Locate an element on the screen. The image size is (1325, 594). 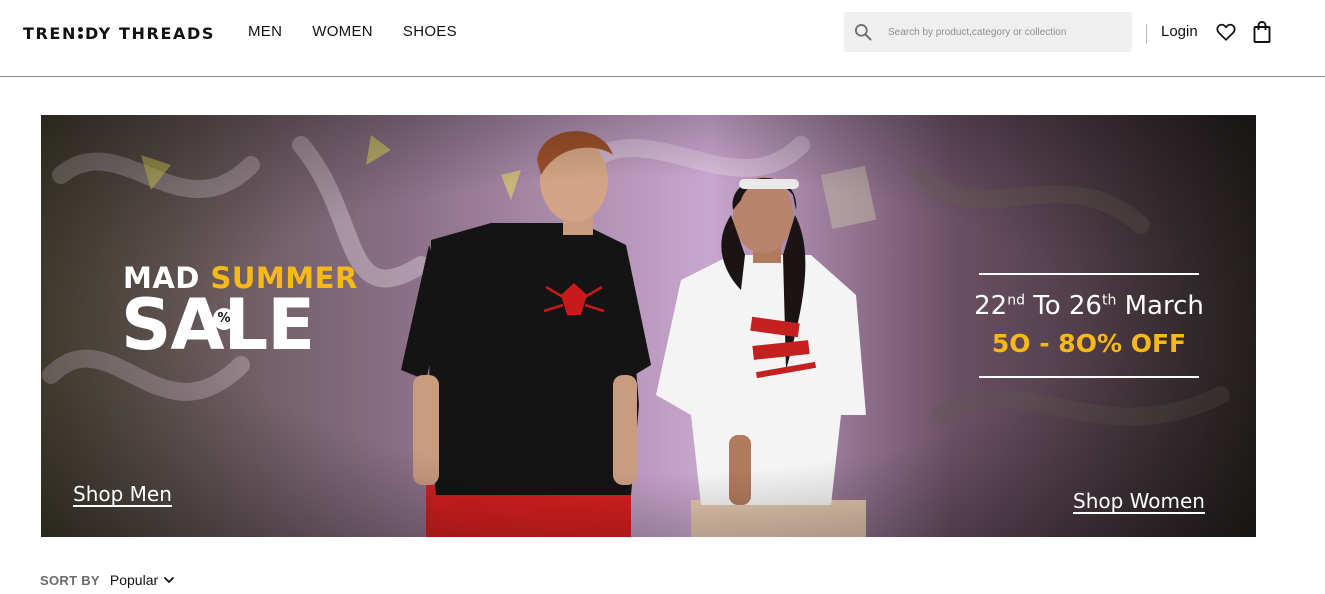
nav-item-women: WOMEN is located at coordinates (342, 32).